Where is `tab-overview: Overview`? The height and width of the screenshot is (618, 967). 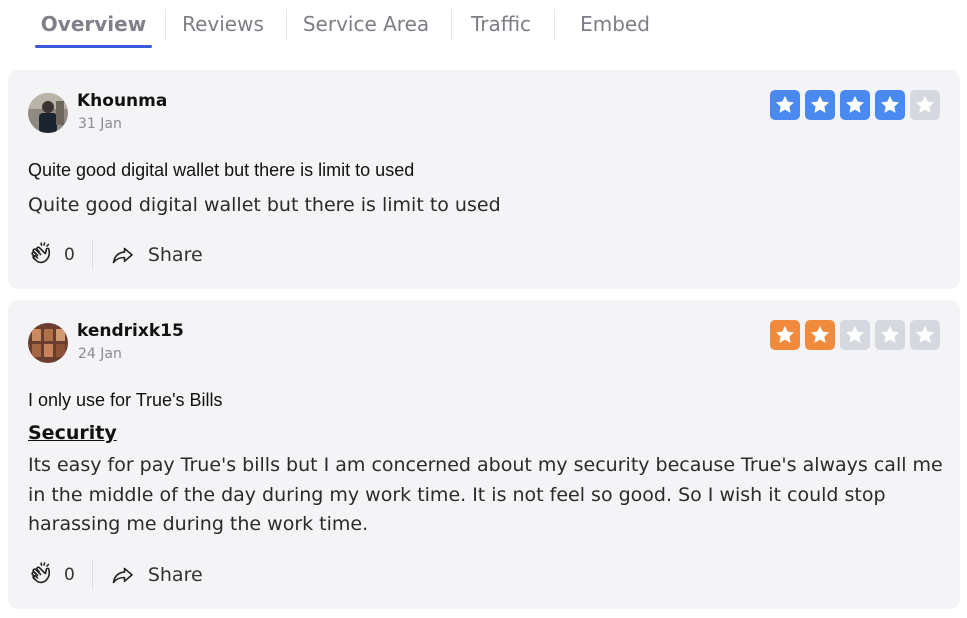
tab-overview: Overview is located at coordinates (93, 24).